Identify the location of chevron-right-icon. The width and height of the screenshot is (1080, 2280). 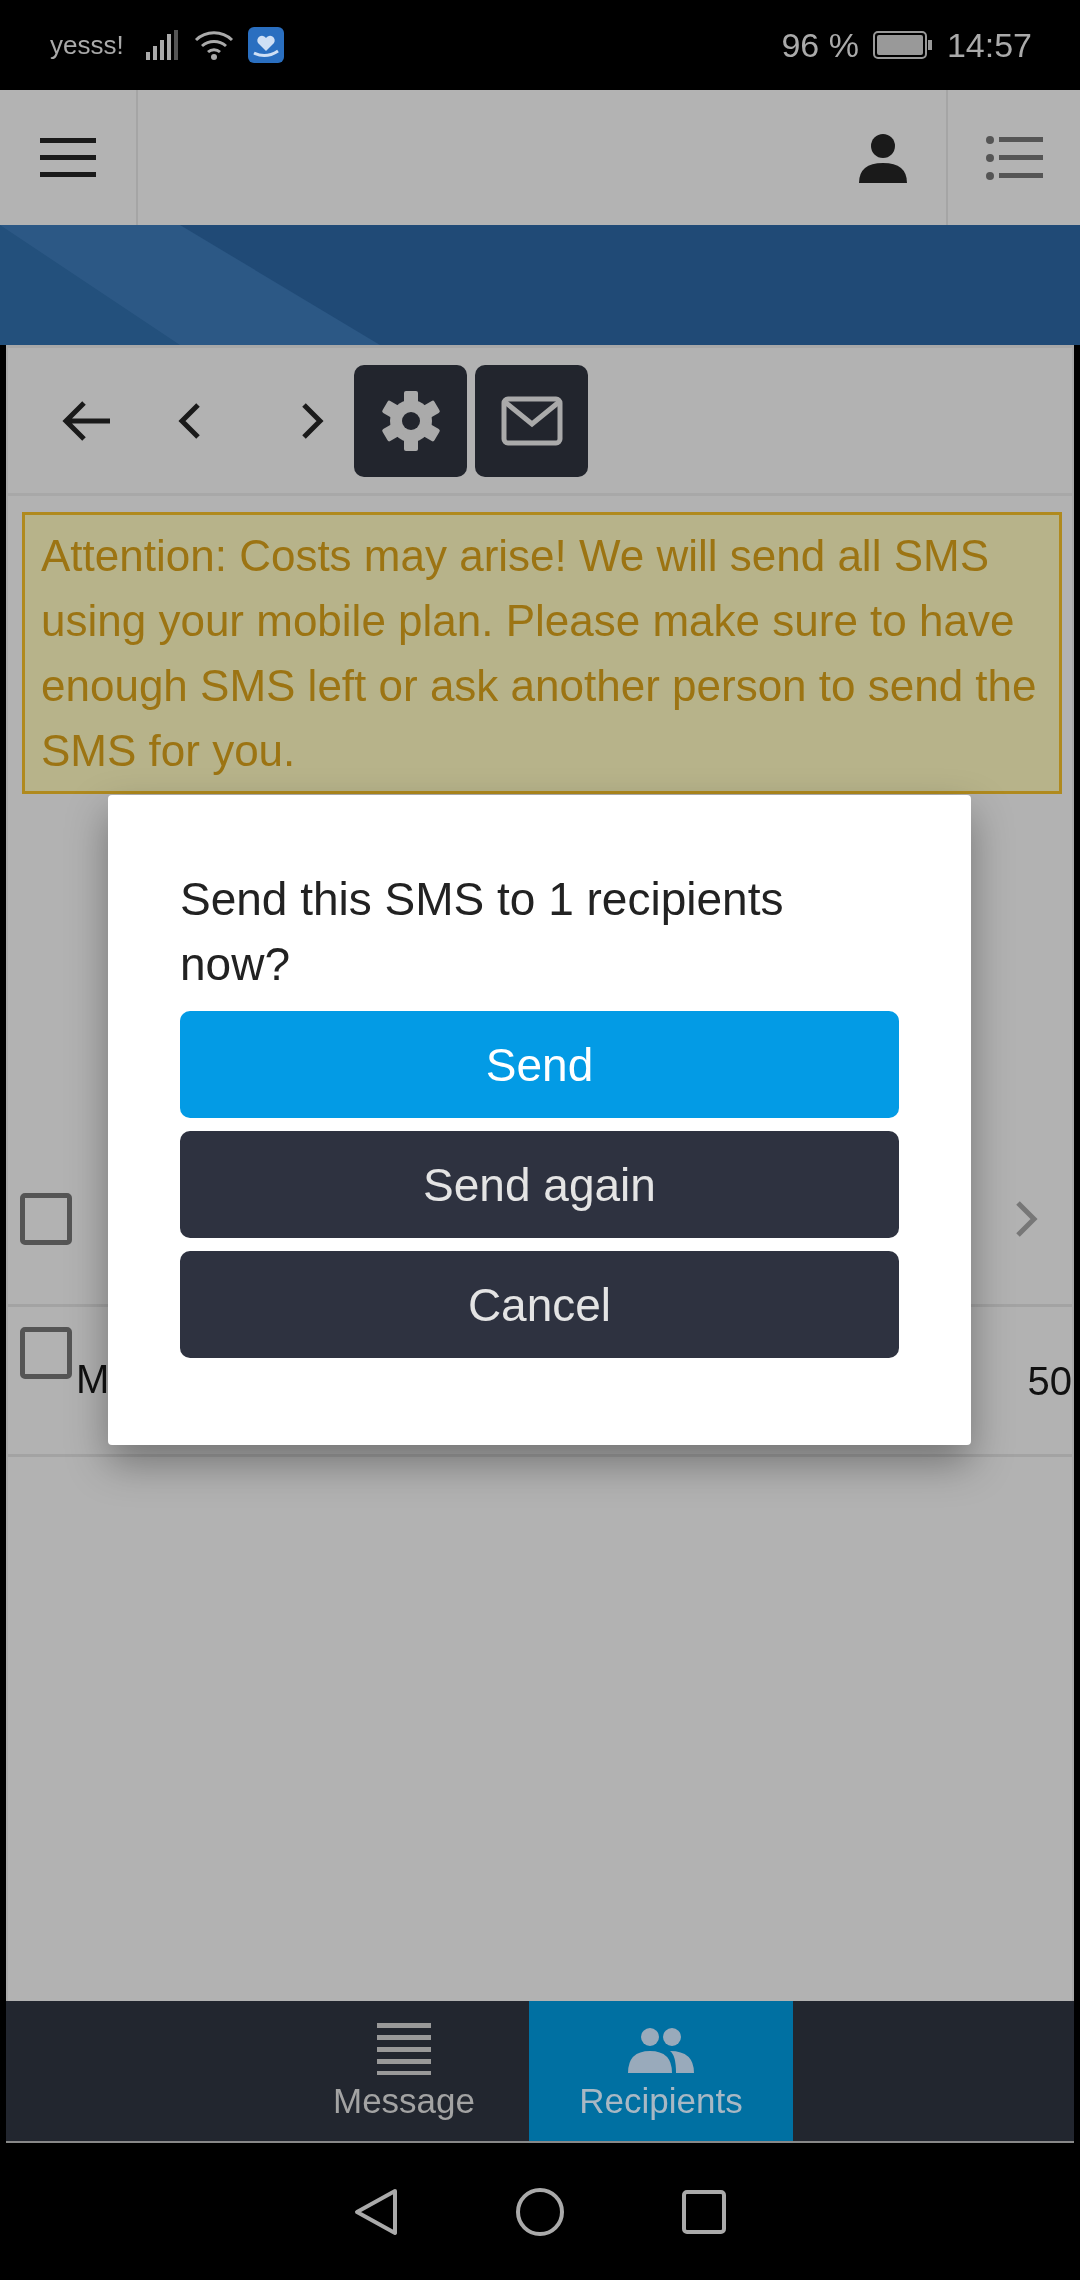
(313, 420).